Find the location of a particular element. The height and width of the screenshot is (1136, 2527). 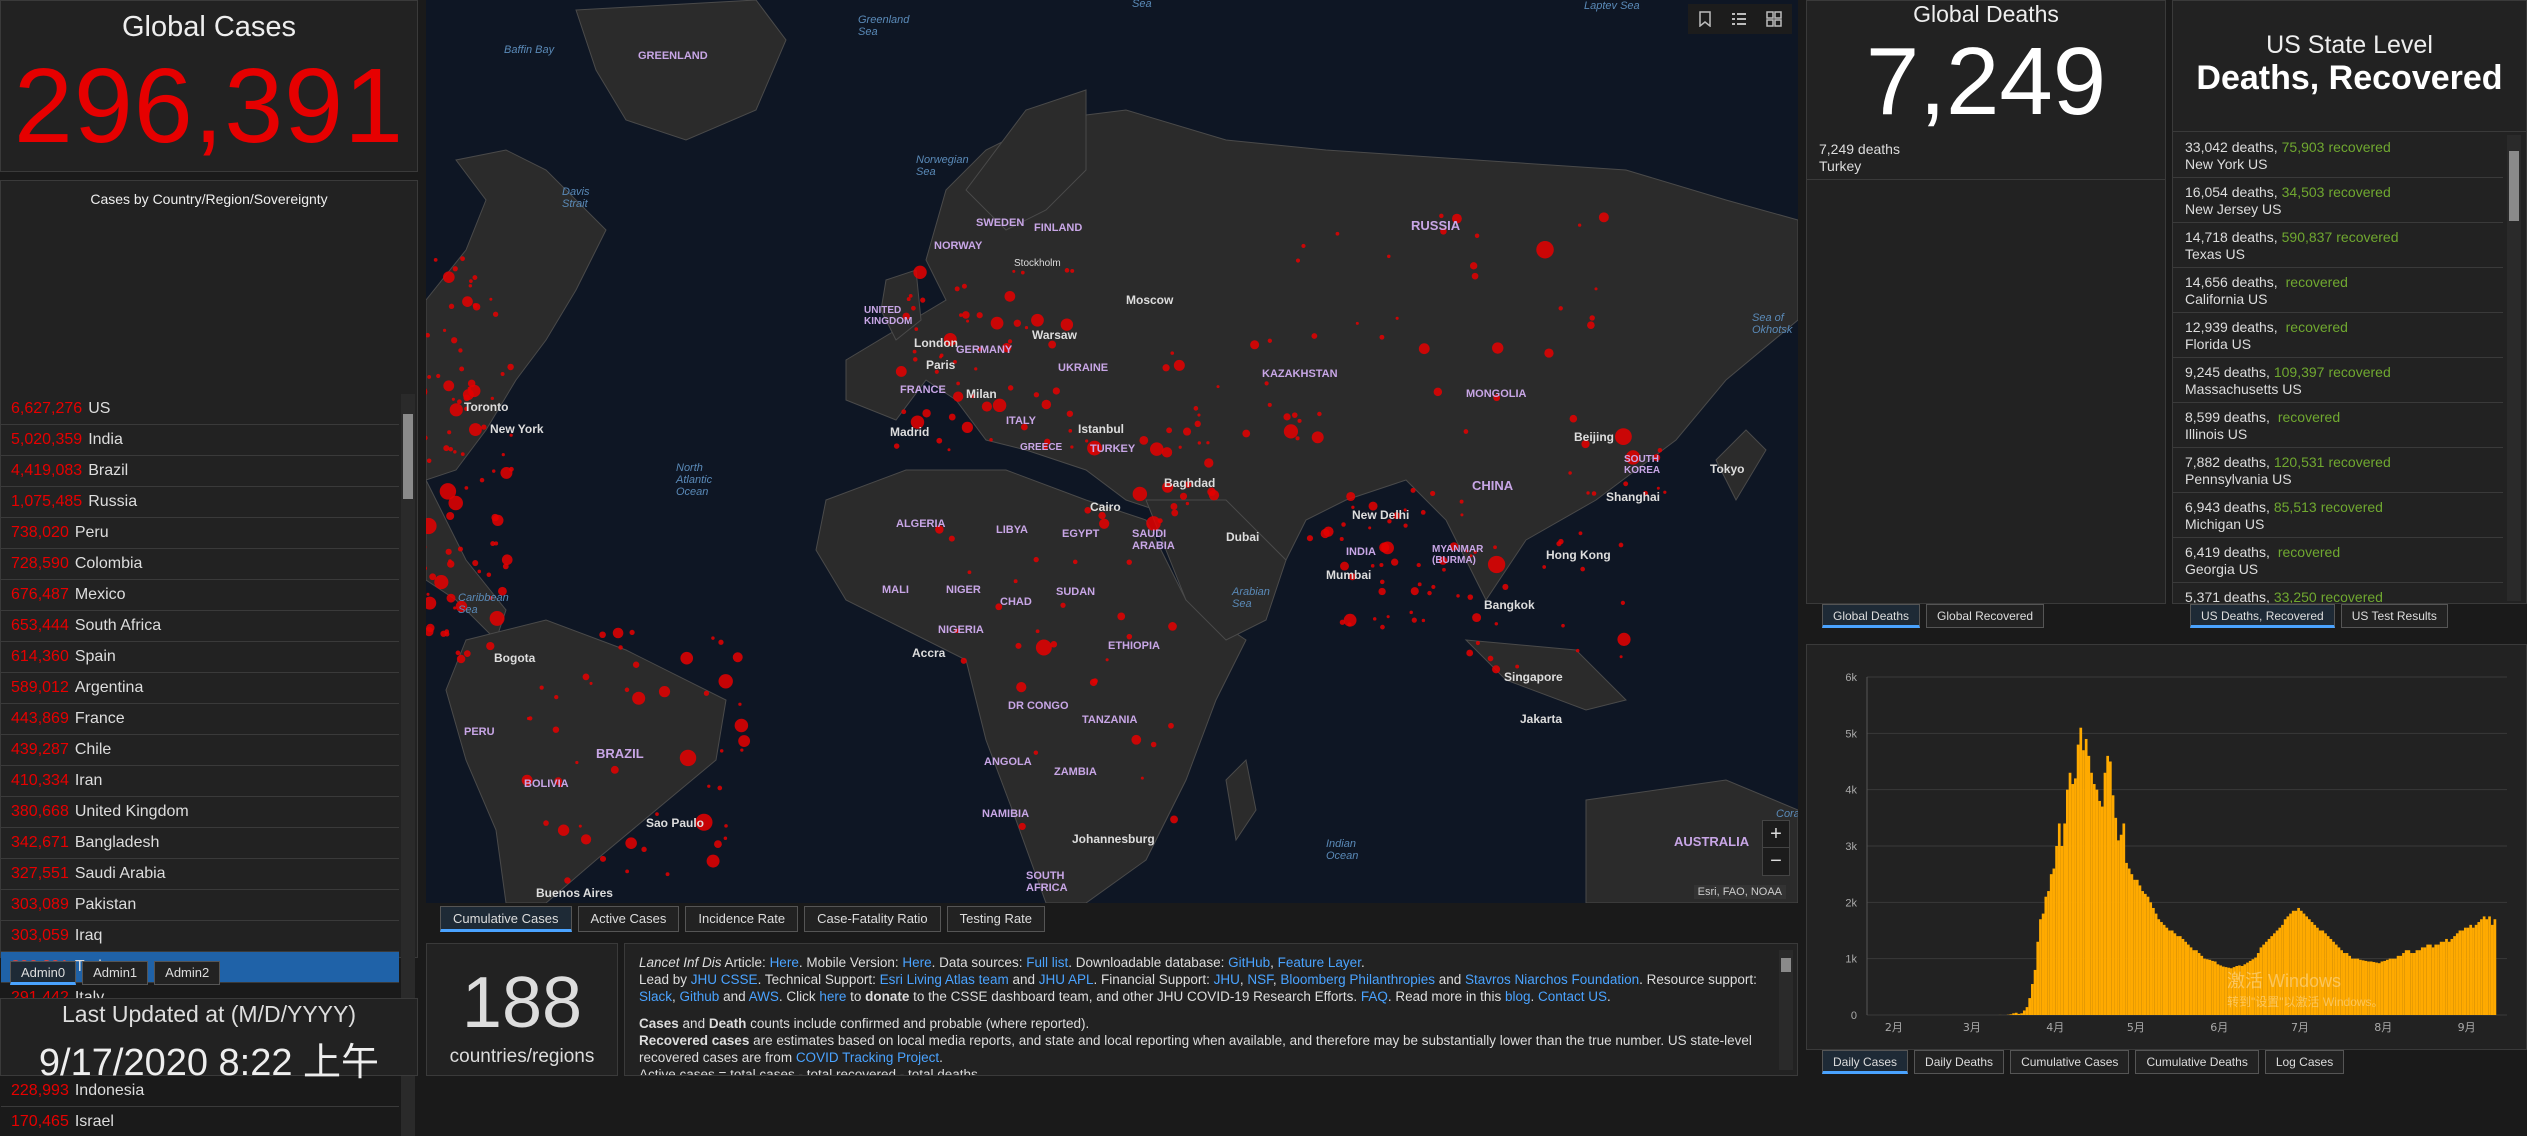

tab-global-recovered: Global Recovered is located at coordinates (1985, 616).